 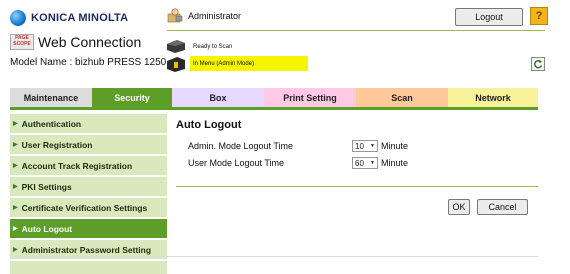 I want to click on tab-print-setting: Print Setting, so click(x=310, y=97).